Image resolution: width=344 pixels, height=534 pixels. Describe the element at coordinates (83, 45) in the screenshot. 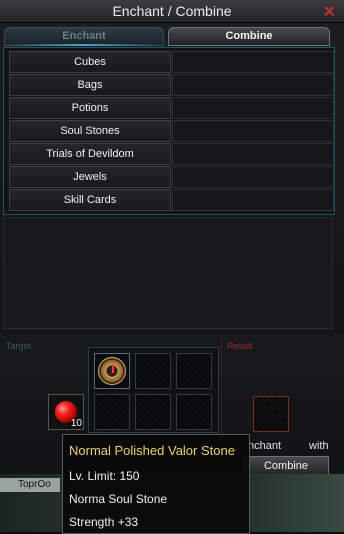

I see `tab-highlight` at that location.